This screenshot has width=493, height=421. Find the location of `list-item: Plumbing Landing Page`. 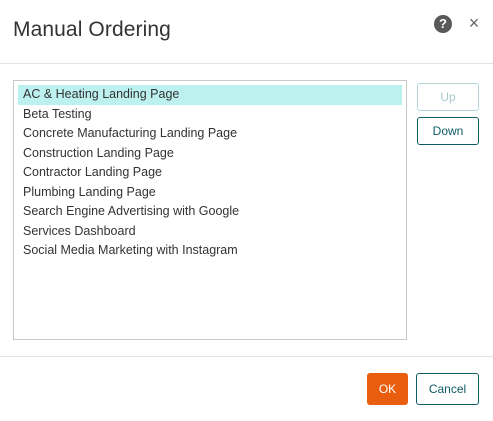

list-item: Plumbing Landing Page is located at coordinates (210, 193).